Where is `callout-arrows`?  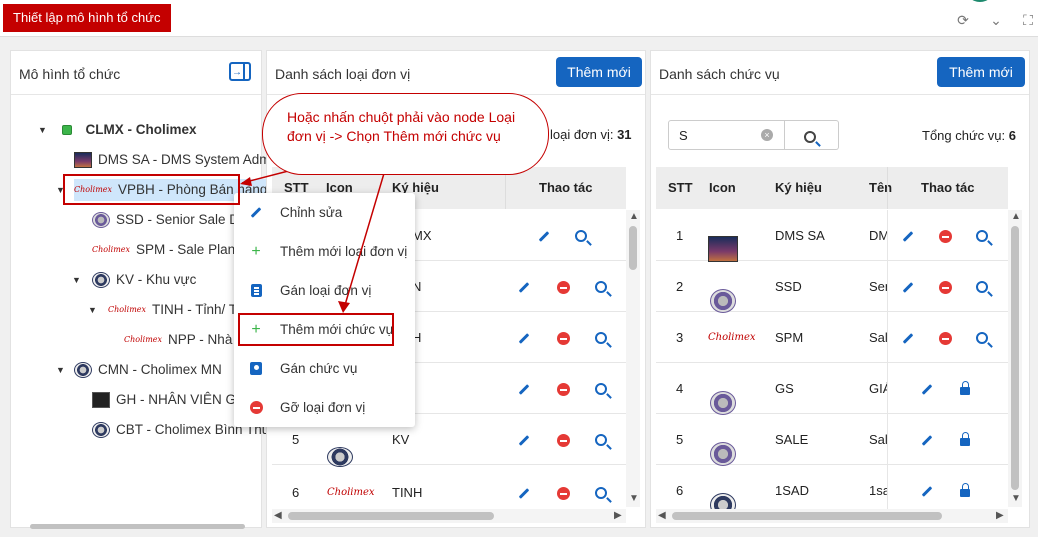
callout-arrows is located at coordinates (313, 240).